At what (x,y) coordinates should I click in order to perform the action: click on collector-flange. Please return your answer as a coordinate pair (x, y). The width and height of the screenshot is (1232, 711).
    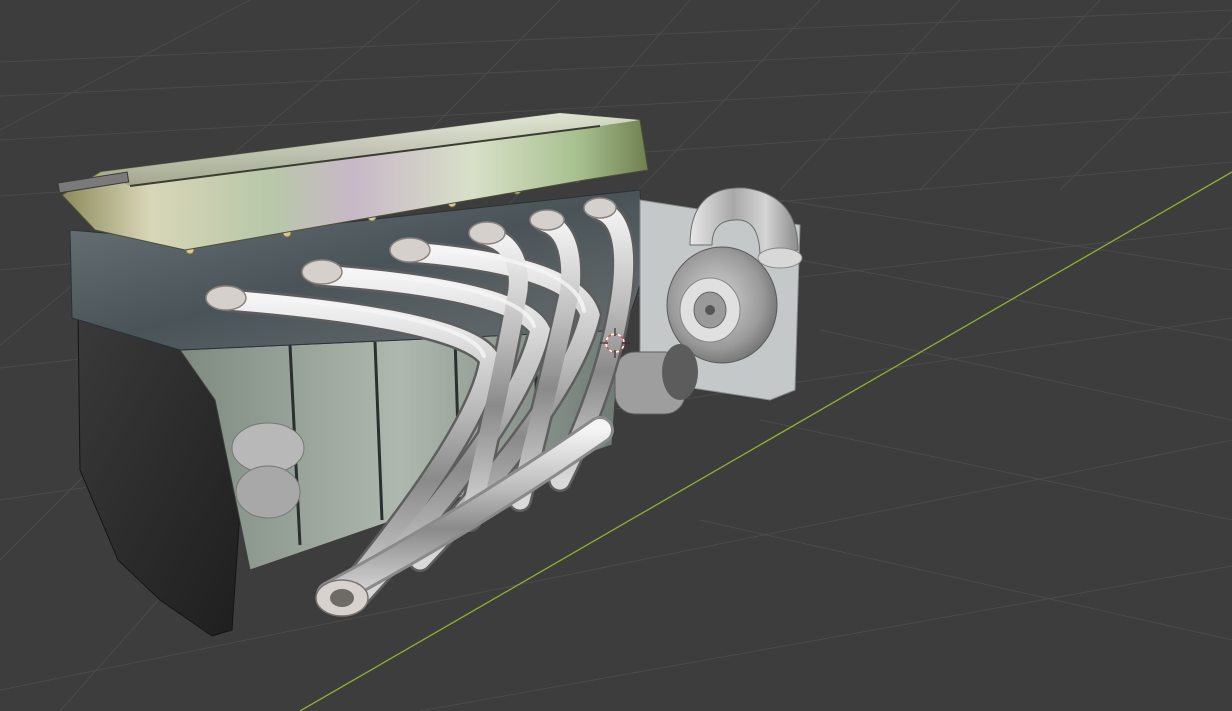
    Looking at the image, I should click on (342, 598).